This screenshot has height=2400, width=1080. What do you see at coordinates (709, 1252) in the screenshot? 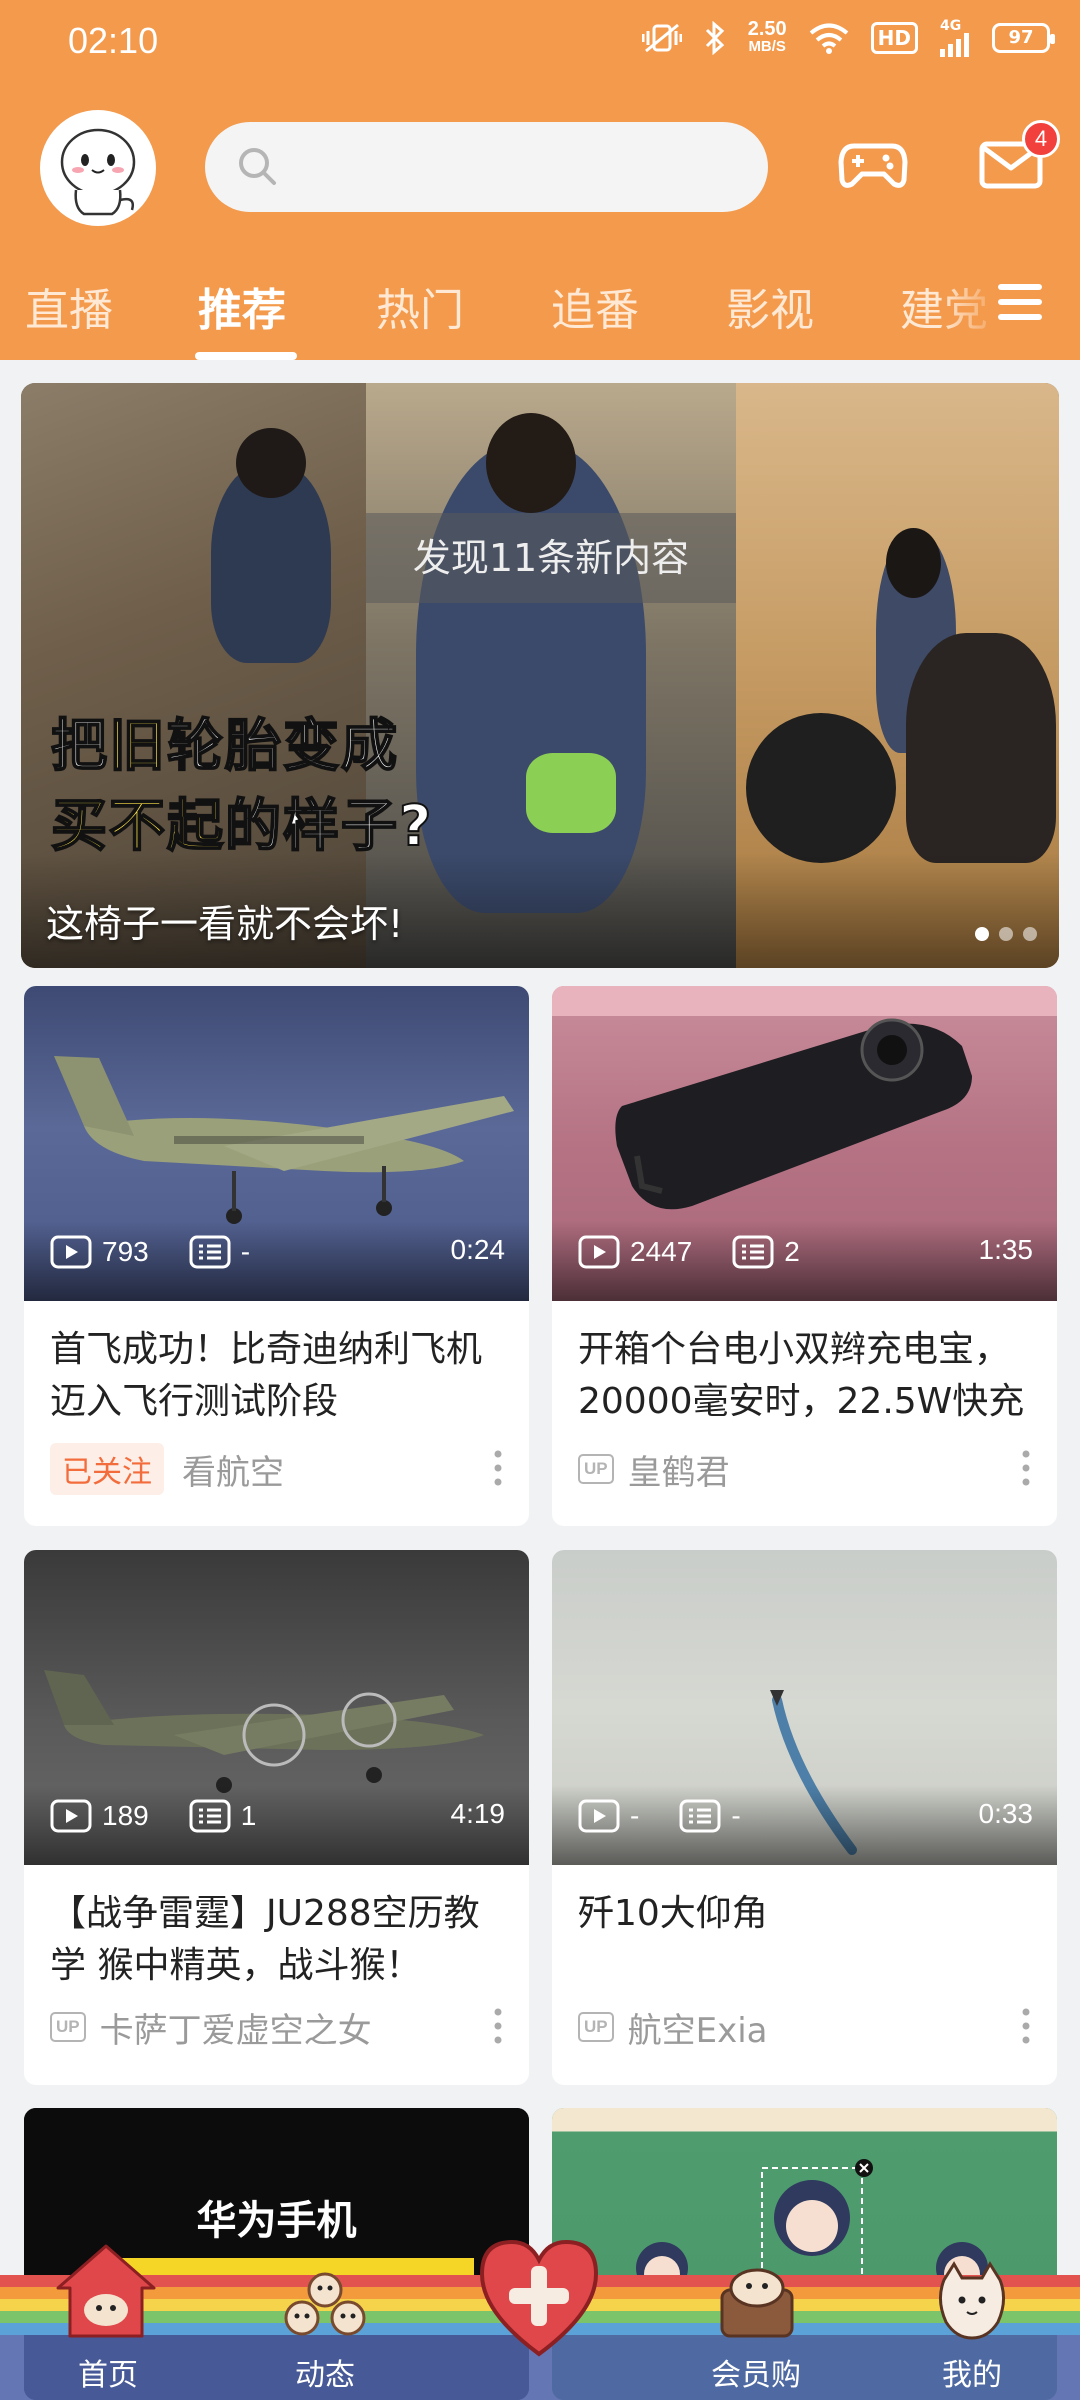
I see `video-stats: 2447 2` at bounding box center [709, 1252].